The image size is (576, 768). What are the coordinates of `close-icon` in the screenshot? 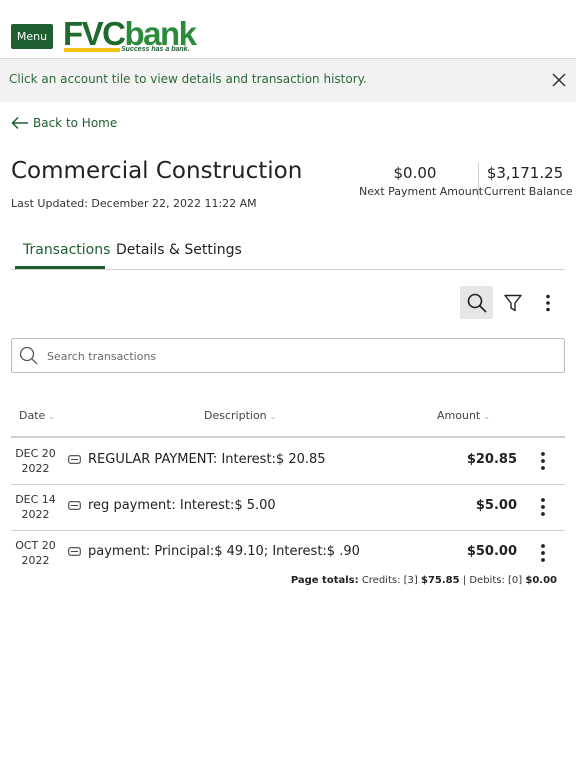 It's located at (559, 80).